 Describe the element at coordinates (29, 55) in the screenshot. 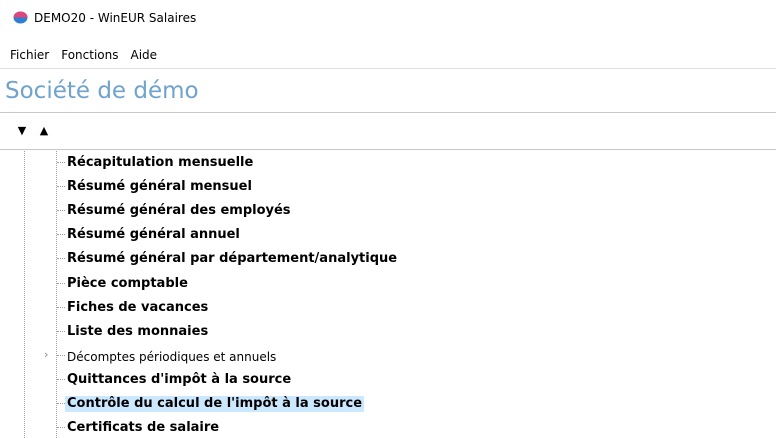

I see `menu-fichier: Fichier` at that location.